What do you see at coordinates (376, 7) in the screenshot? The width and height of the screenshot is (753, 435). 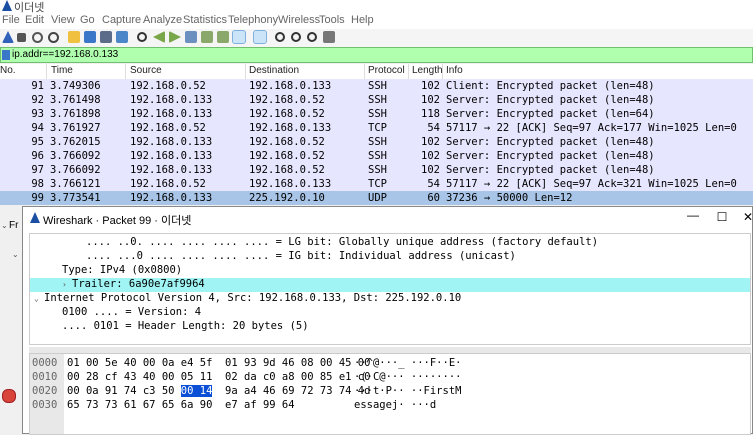 I see `main-title-bar: 이더넷` at bounding box center [376, 7].